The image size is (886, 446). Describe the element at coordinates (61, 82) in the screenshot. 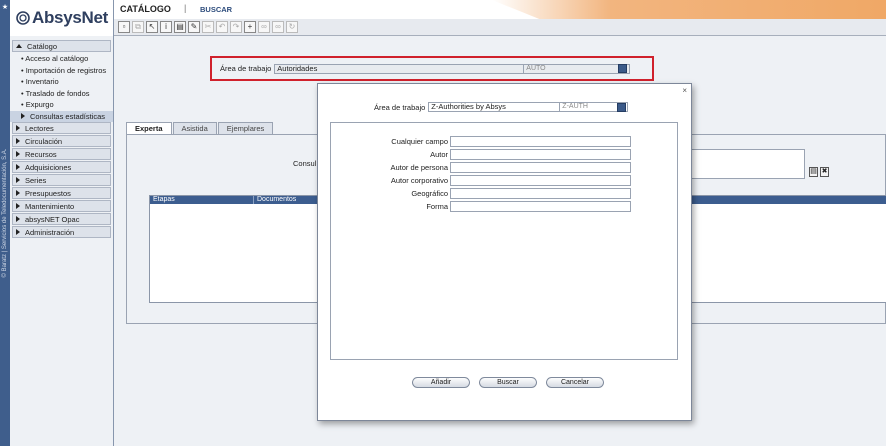

I see `sidebar-item-inventario: • Inventario` at that location.